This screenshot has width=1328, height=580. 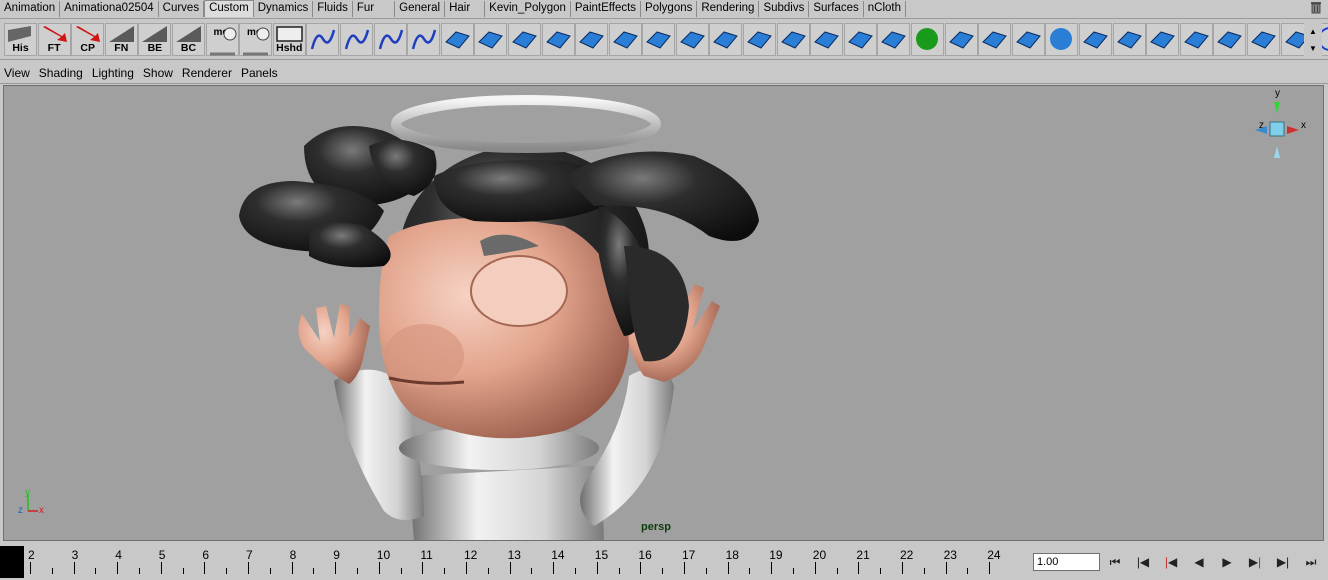 What do you see at coordinates (1316, 7) in the screenshot?
I see `trash-icon` at bounding box center [1316, 7].